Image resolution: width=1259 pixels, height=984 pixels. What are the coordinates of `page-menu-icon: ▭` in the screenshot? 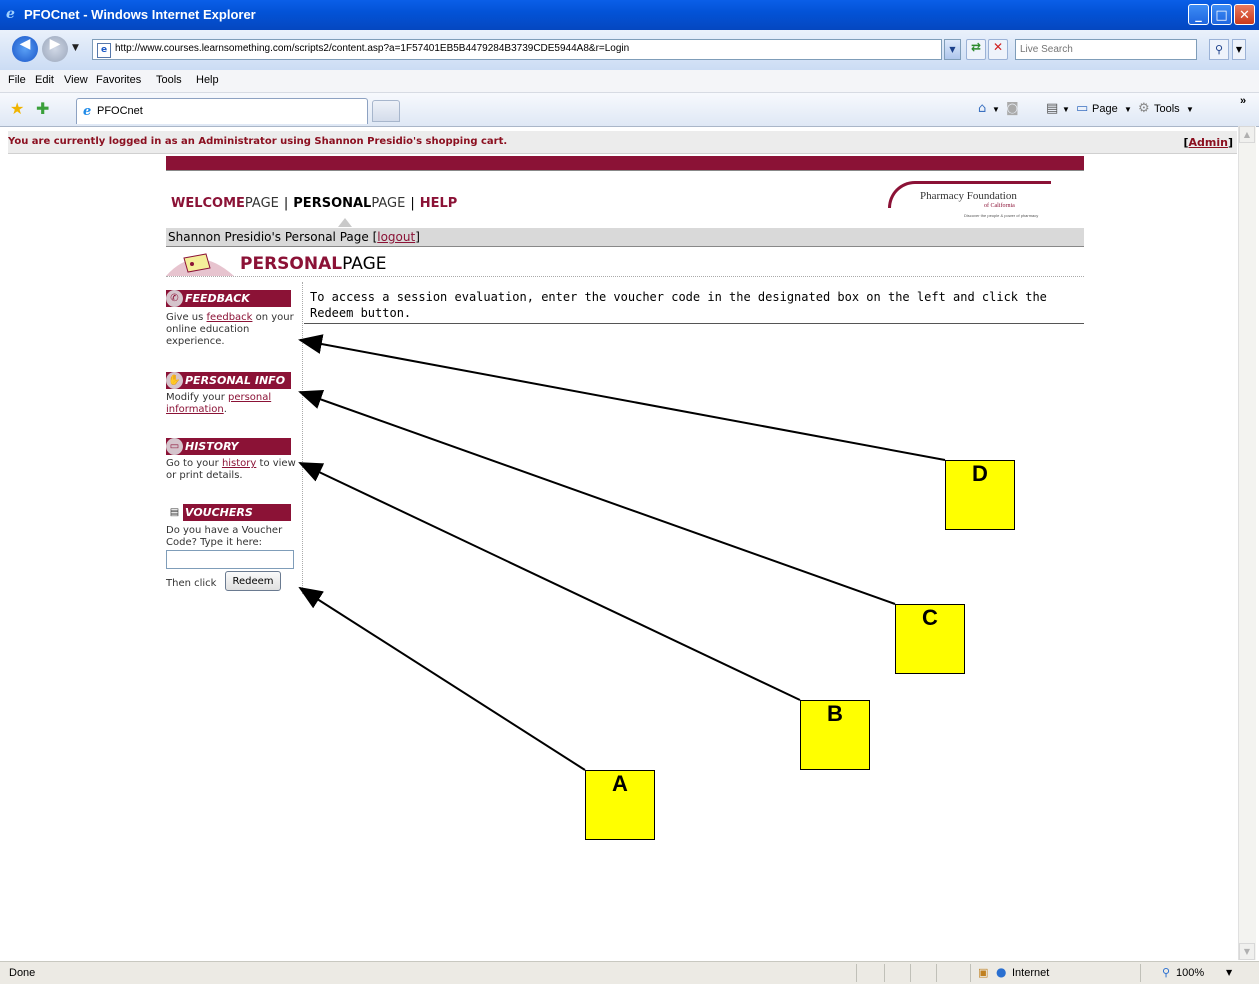 It's located at (1082, 108).